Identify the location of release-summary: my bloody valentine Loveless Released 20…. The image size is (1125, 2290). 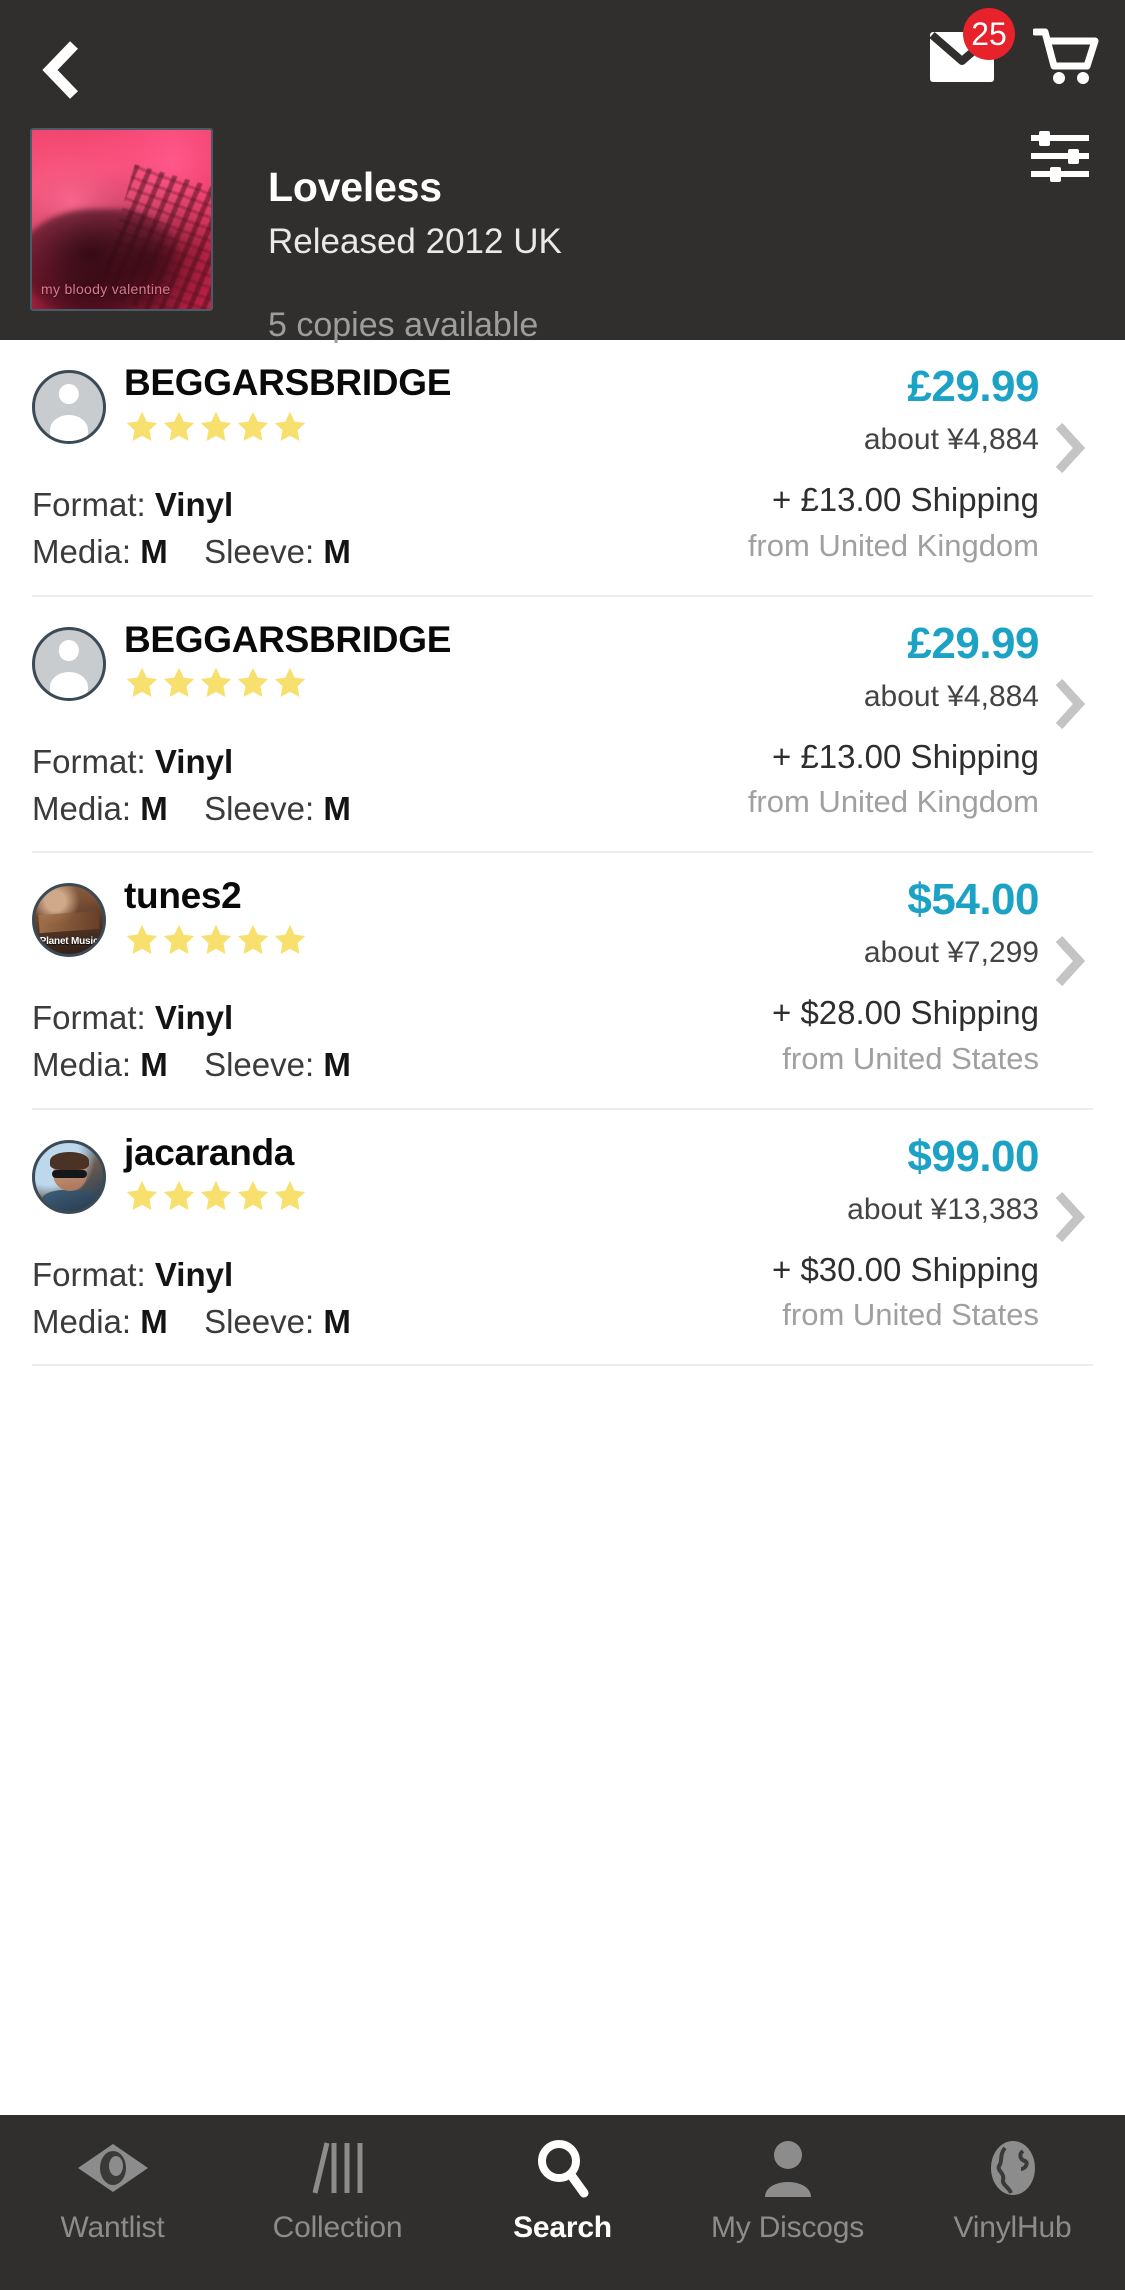
(296, 237).